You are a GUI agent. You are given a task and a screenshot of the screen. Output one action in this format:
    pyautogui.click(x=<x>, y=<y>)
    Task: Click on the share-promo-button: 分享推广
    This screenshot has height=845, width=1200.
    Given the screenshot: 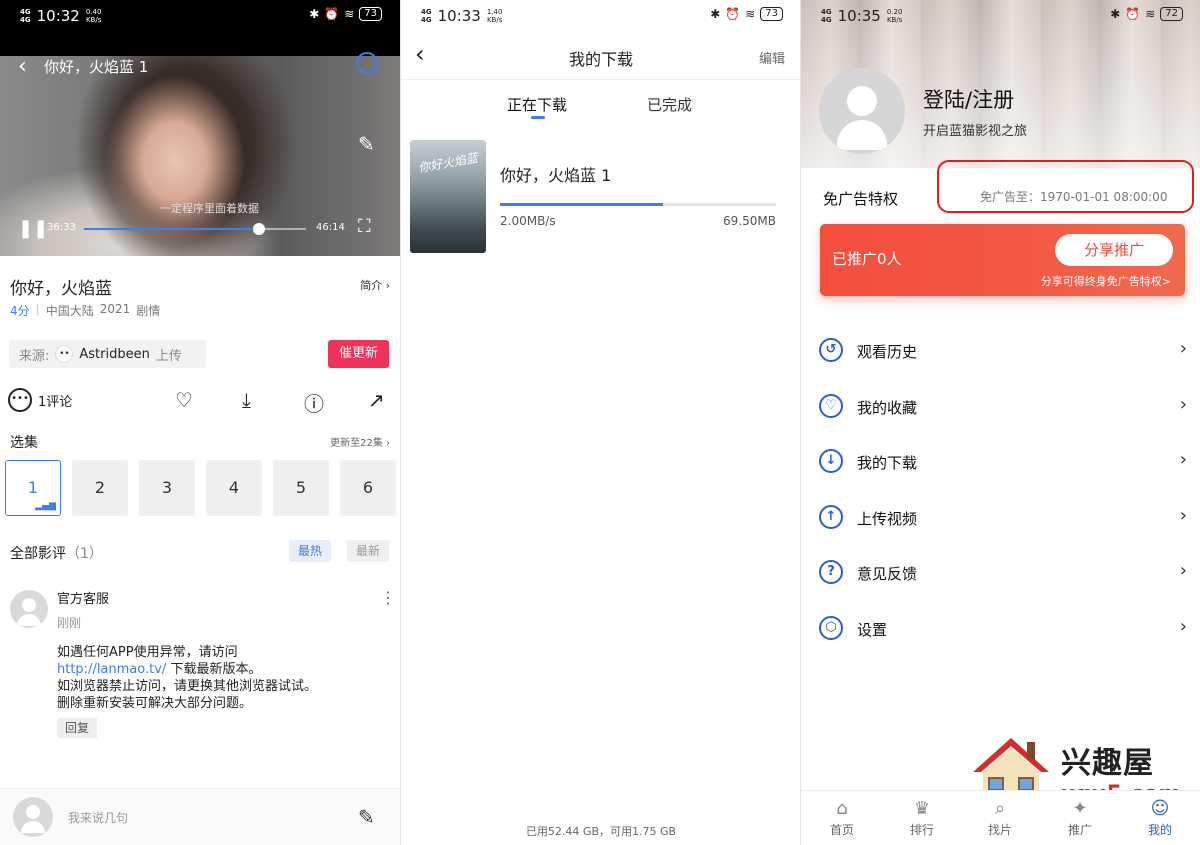 What is the action you would take?
    pyautogui.click(x=1114, y=250)
    